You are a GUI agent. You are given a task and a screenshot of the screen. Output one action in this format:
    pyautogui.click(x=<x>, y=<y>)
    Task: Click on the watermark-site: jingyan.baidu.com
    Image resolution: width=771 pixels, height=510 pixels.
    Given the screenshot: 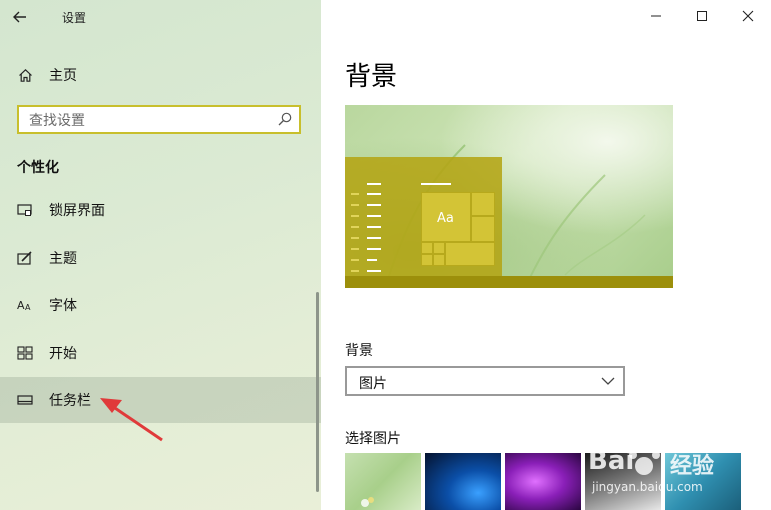 What is the action you would take?
    pyautogui.click(x=647, y=487)
    